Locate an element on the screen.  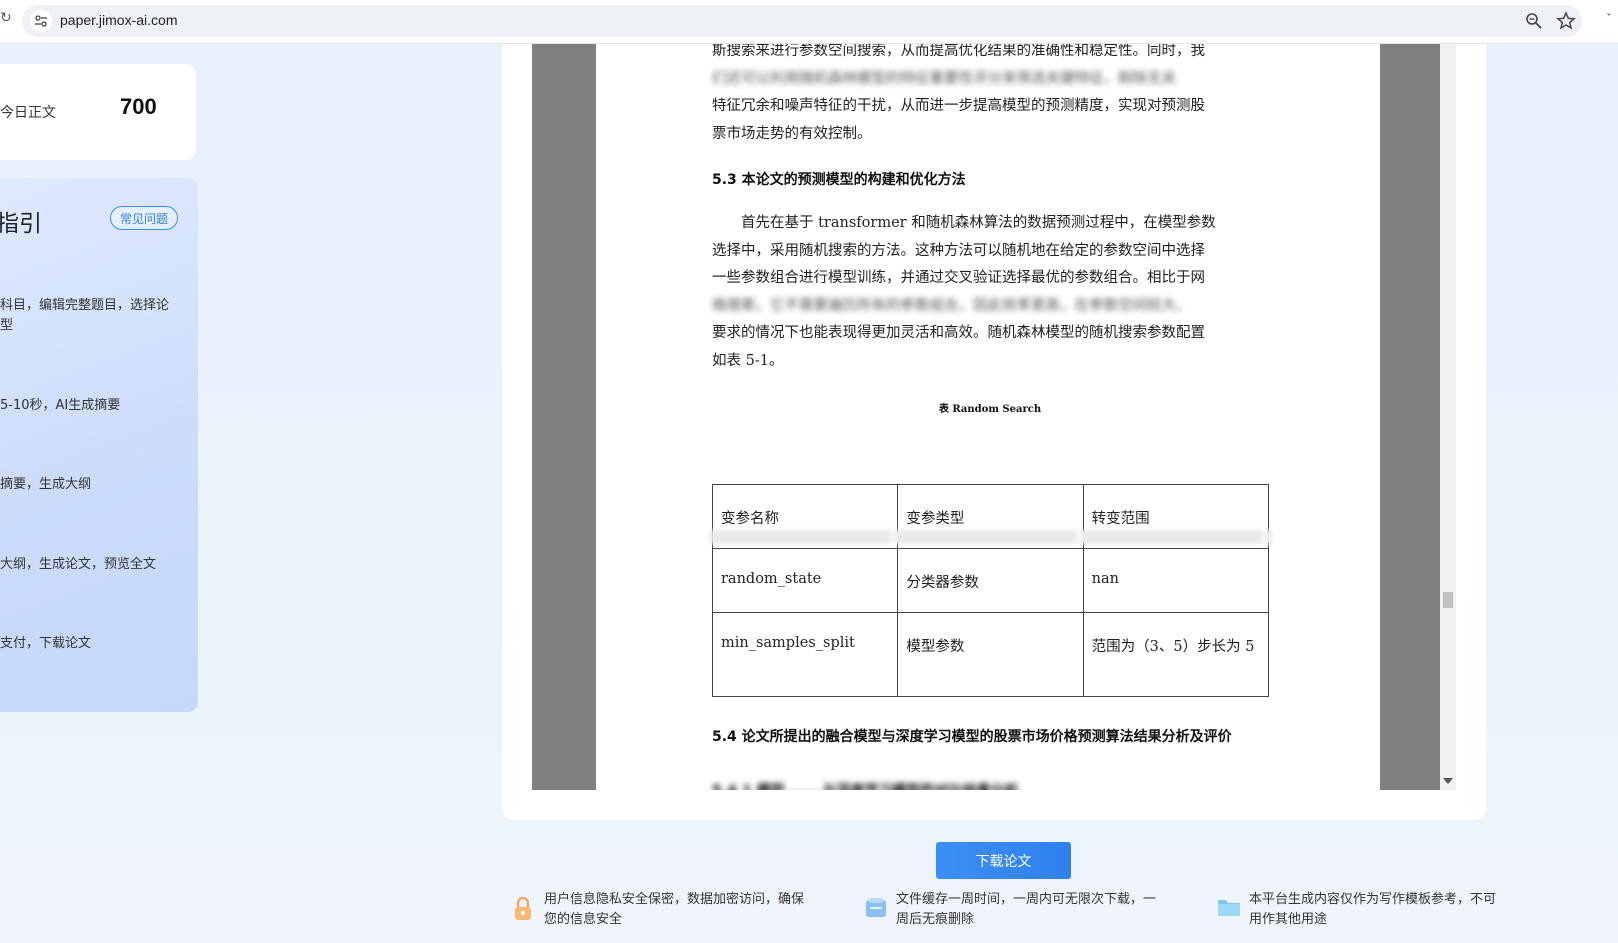
faq-button: 常见问题 is located at coordinates (144, 218).